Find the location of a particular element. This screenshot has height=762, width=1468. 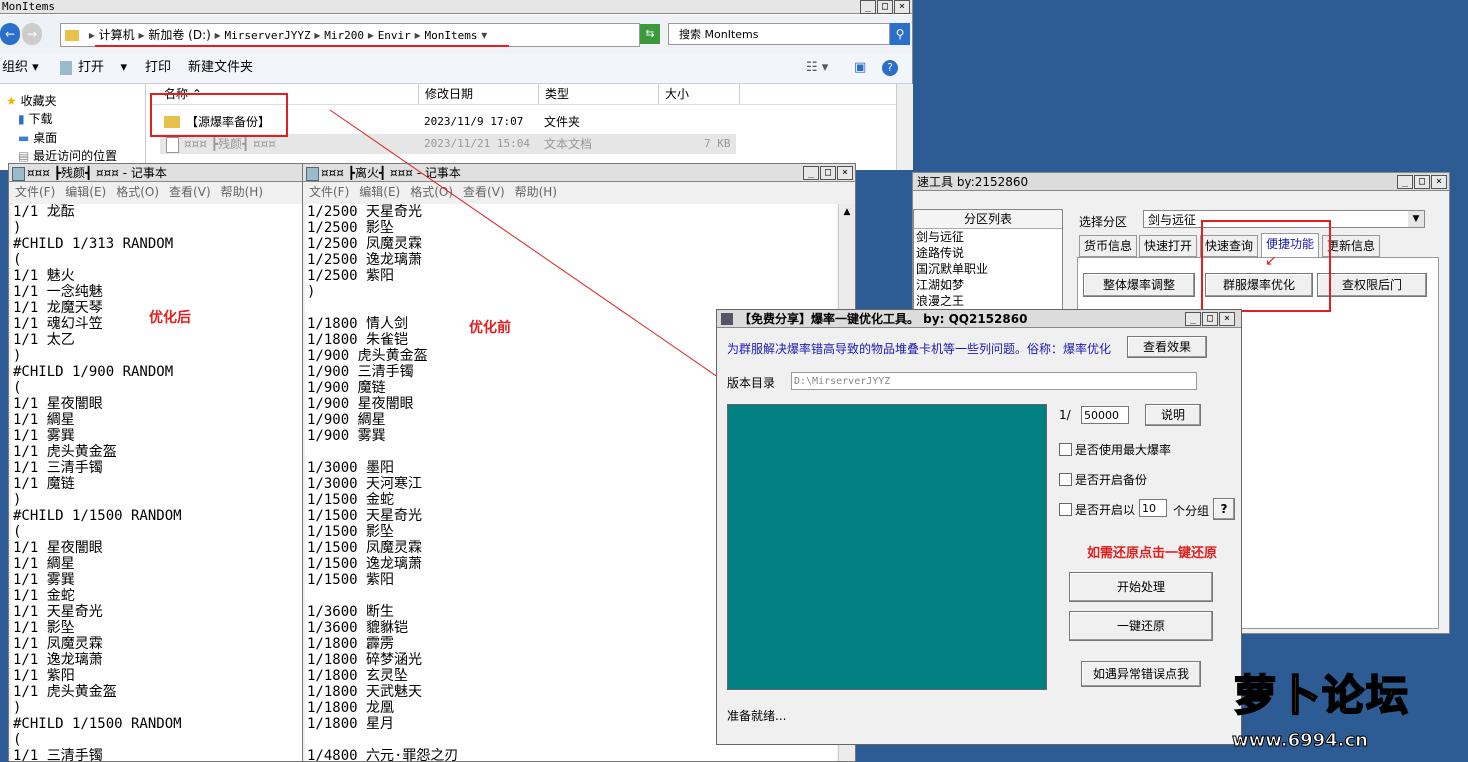

version-label: 版本目录 is located at coordinates (751, 383).